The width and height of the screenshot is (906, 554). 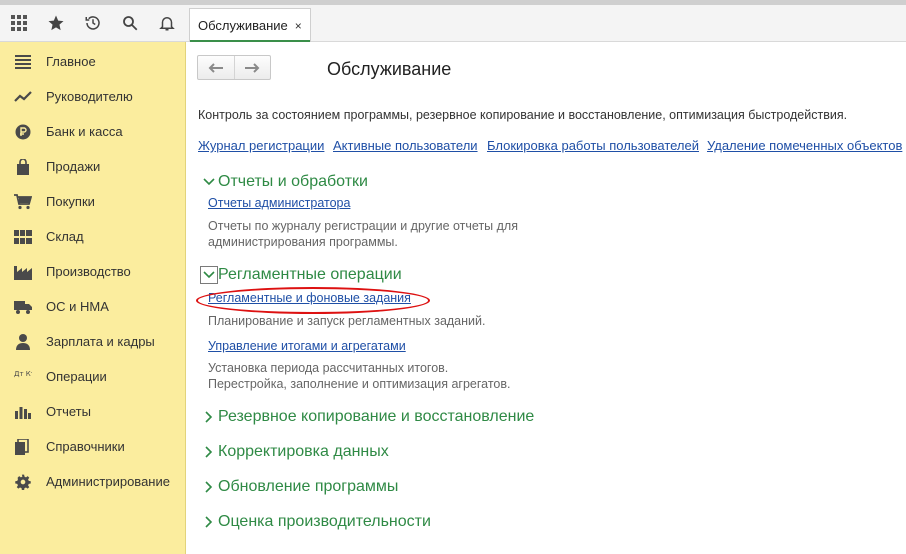 What do you see at coordinates (216, 67) in the screenshot?
I see `back-button` at bounding box center [216, 67].